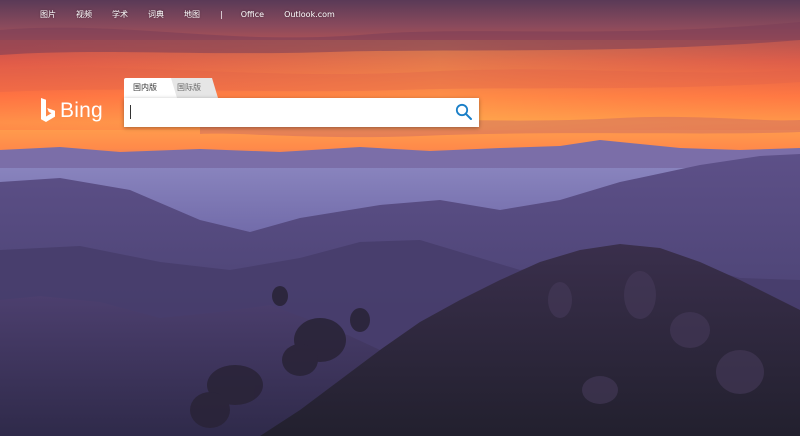  I want to click on nav-videos-link: 视频, so click(84, 14).